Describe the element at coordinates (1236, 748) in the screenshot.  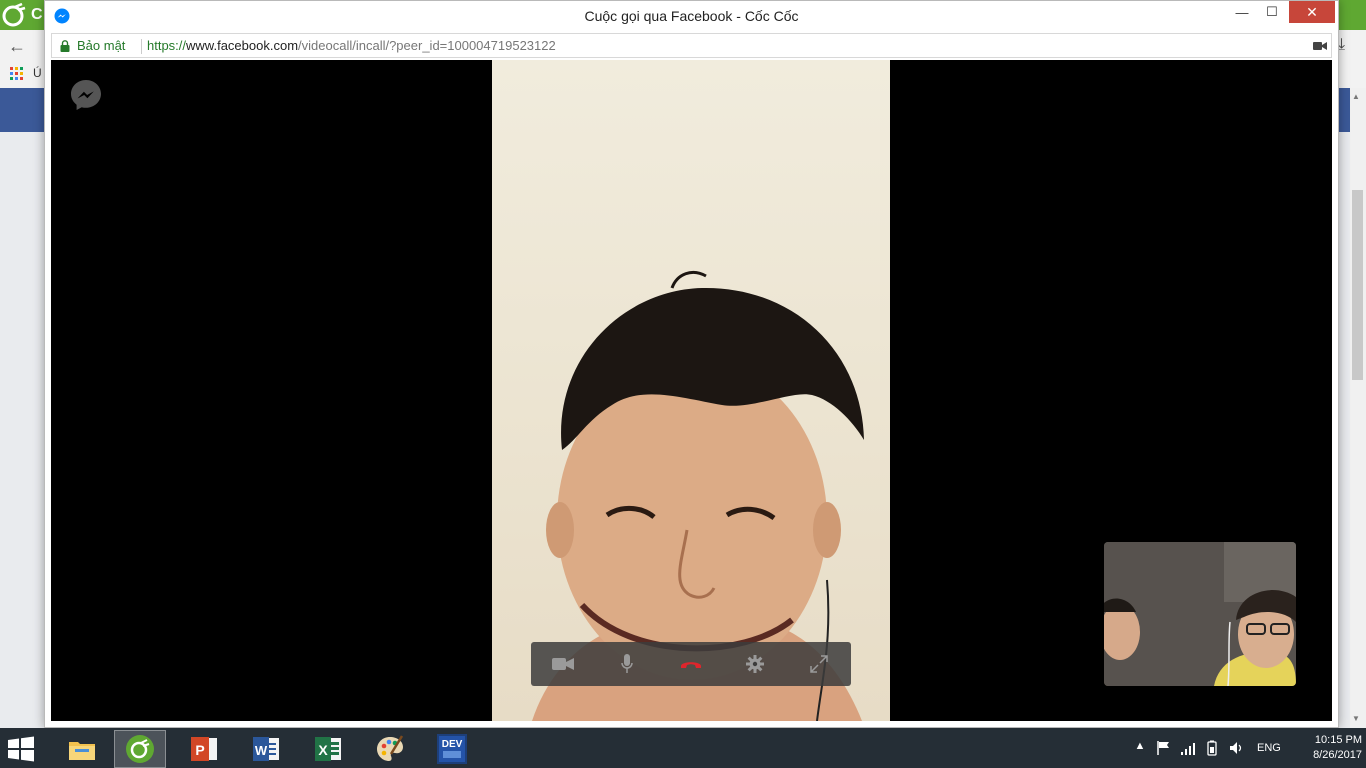
I see `speaker-volume-icon` at that location.